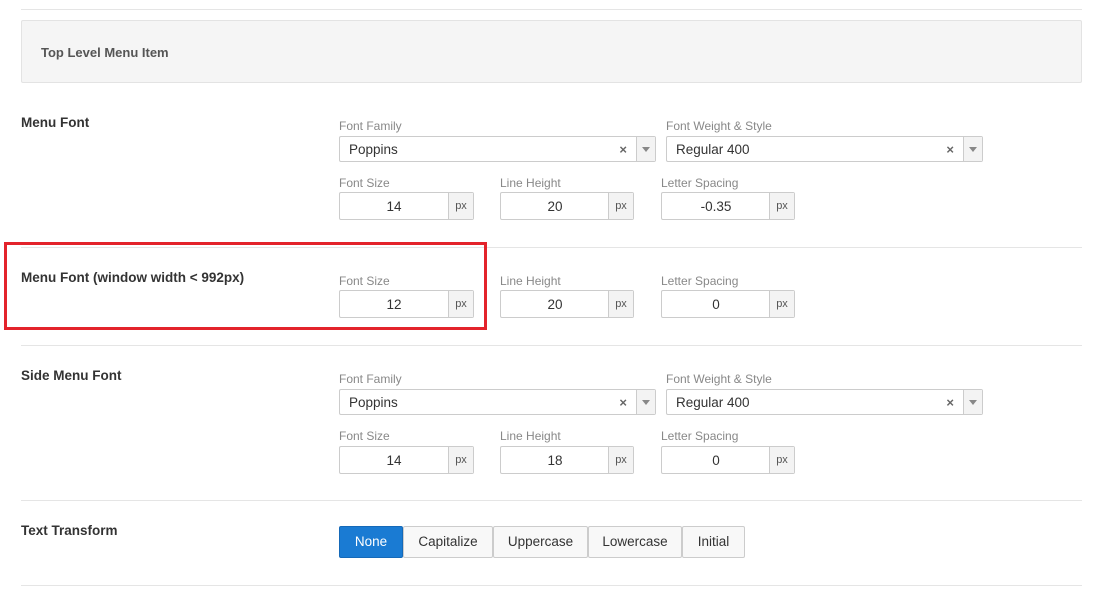 This screenshot has height=589, width=1105. What do you see at coordinates (700, 281) in the screenshot?
I see `menu-small-letter-spacing-label: Letter Spacing` at bounding box center [700, 281].